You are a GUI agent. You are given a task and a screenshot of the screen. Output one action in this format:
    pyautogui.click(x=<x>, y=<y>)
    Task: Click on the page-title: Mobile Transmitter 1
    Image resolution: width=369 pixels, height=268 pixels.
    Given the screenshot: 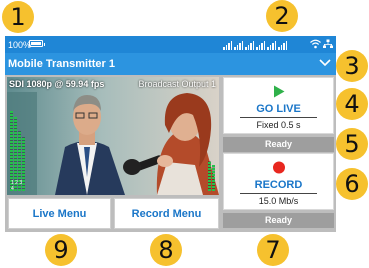 What is the action you would take?
    pyautogui.click(x=61, y=64)
    